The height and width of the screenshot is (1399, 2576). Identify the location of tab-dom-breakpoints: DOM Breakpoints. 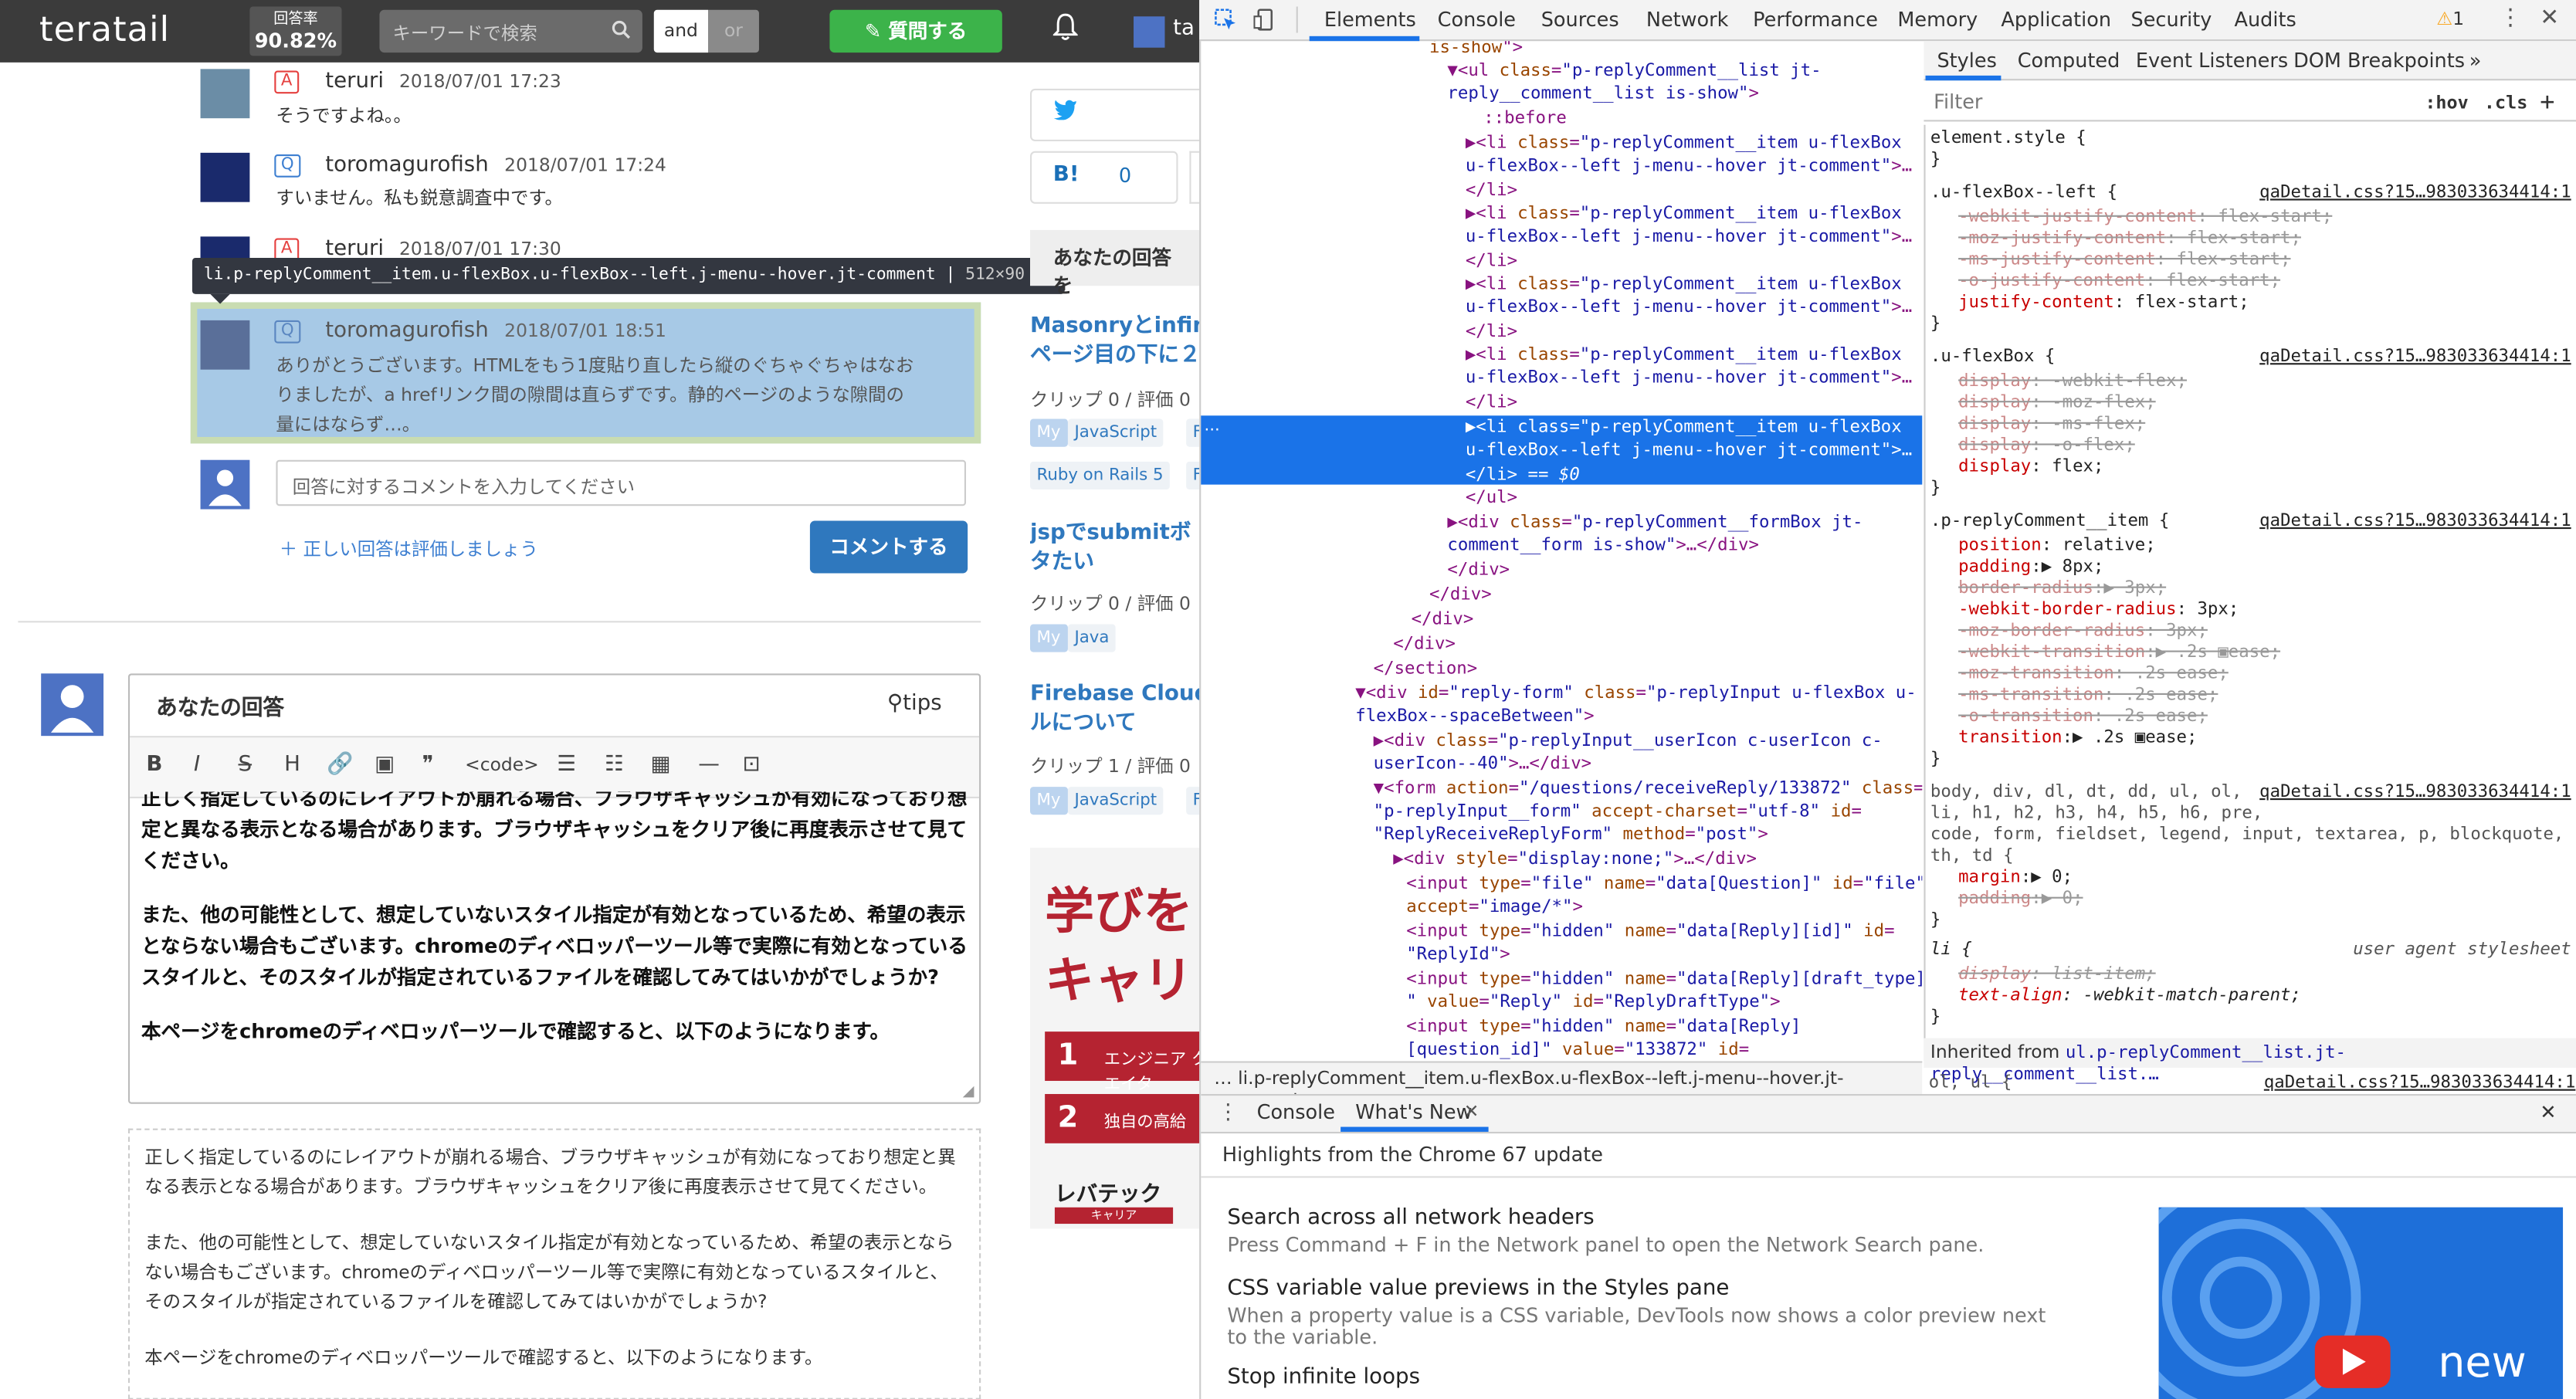
(2379, 61).